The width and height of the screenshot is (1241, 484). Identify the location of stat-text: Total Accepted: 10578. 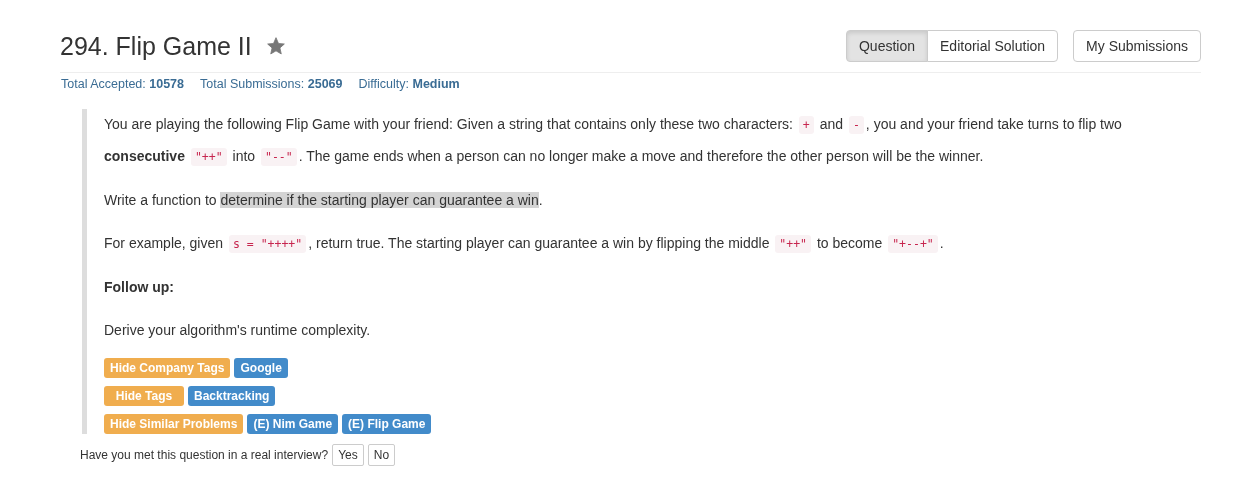
(123, 84).